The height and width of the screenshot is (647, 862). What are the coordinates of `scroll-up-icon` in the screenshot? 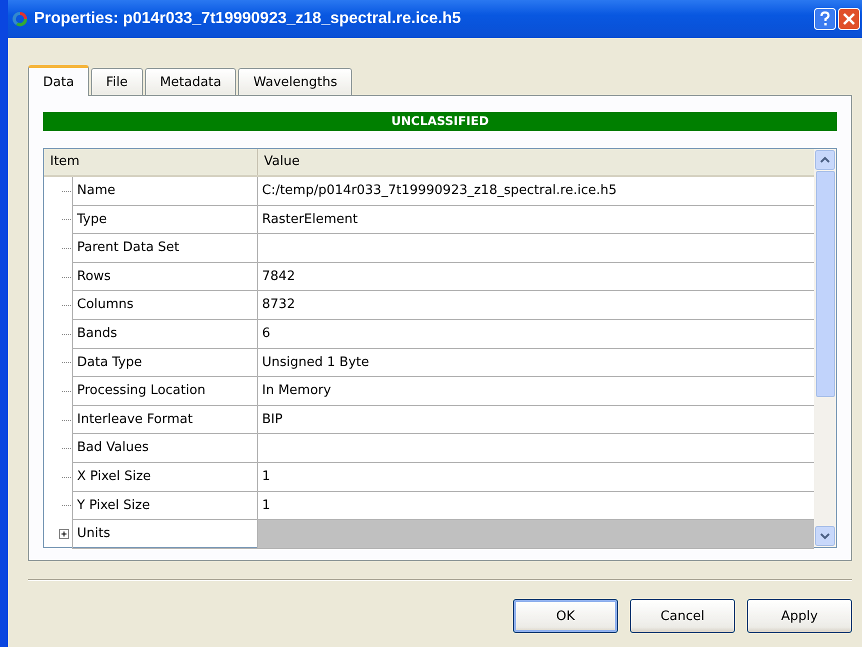 It's located at (825, 160).